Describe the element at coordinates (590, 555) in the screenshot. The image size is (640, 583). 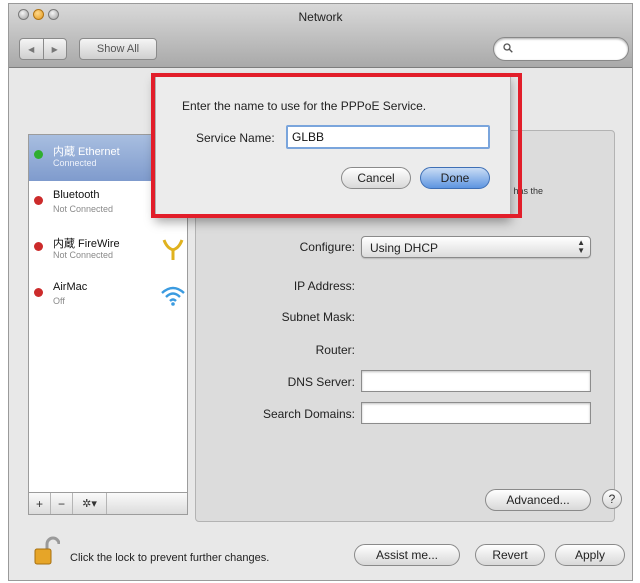
I see `apply-button: Apply` at that location.